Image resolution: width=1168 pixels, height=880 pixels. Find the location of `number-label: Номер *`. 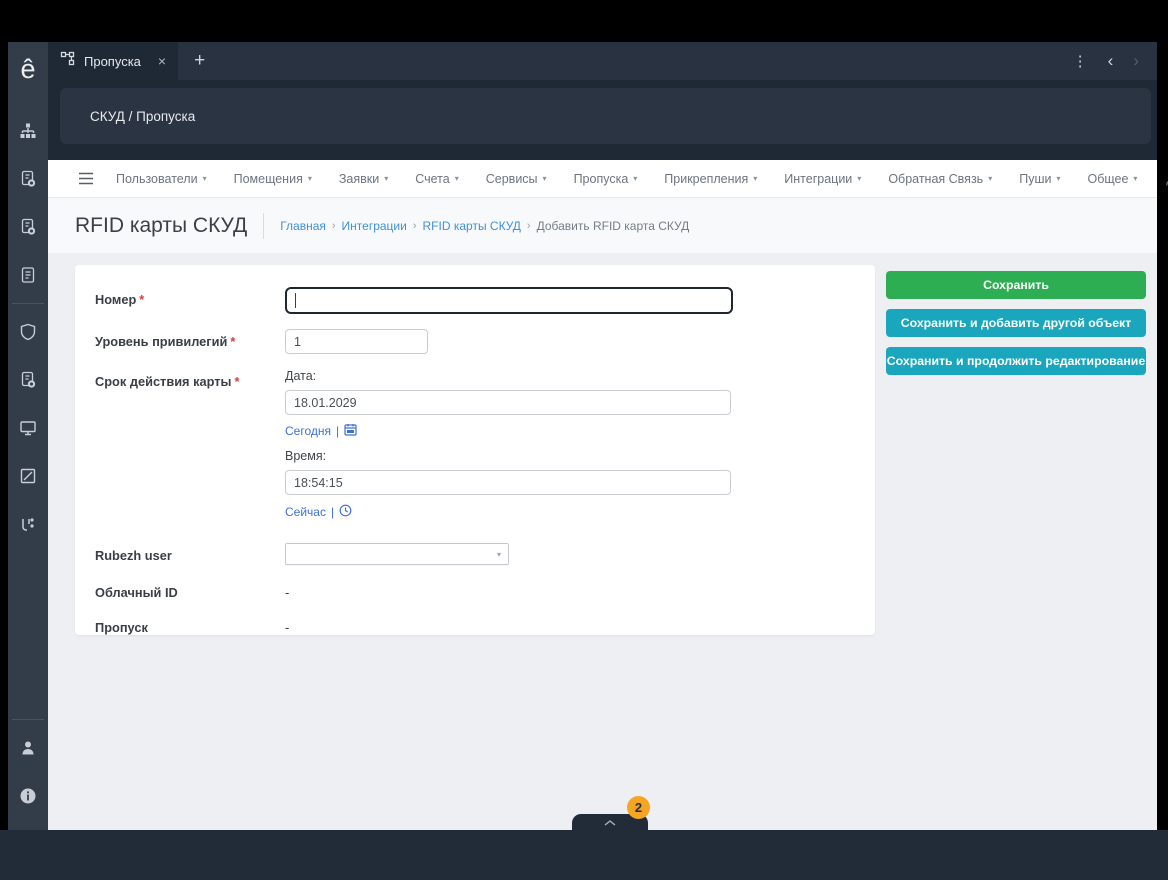

number-label: Номер * is located at coordinates (120, 299).